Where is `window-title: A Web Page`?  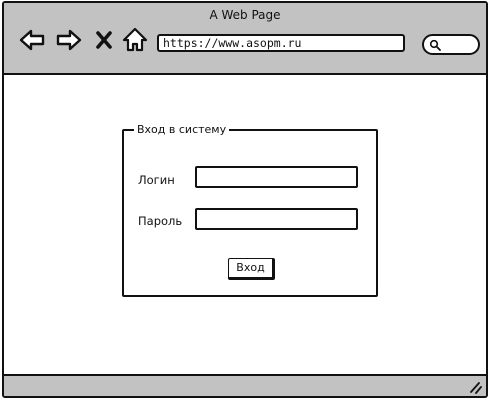
window-title: A Web Page is located at coordinates (245, 15).